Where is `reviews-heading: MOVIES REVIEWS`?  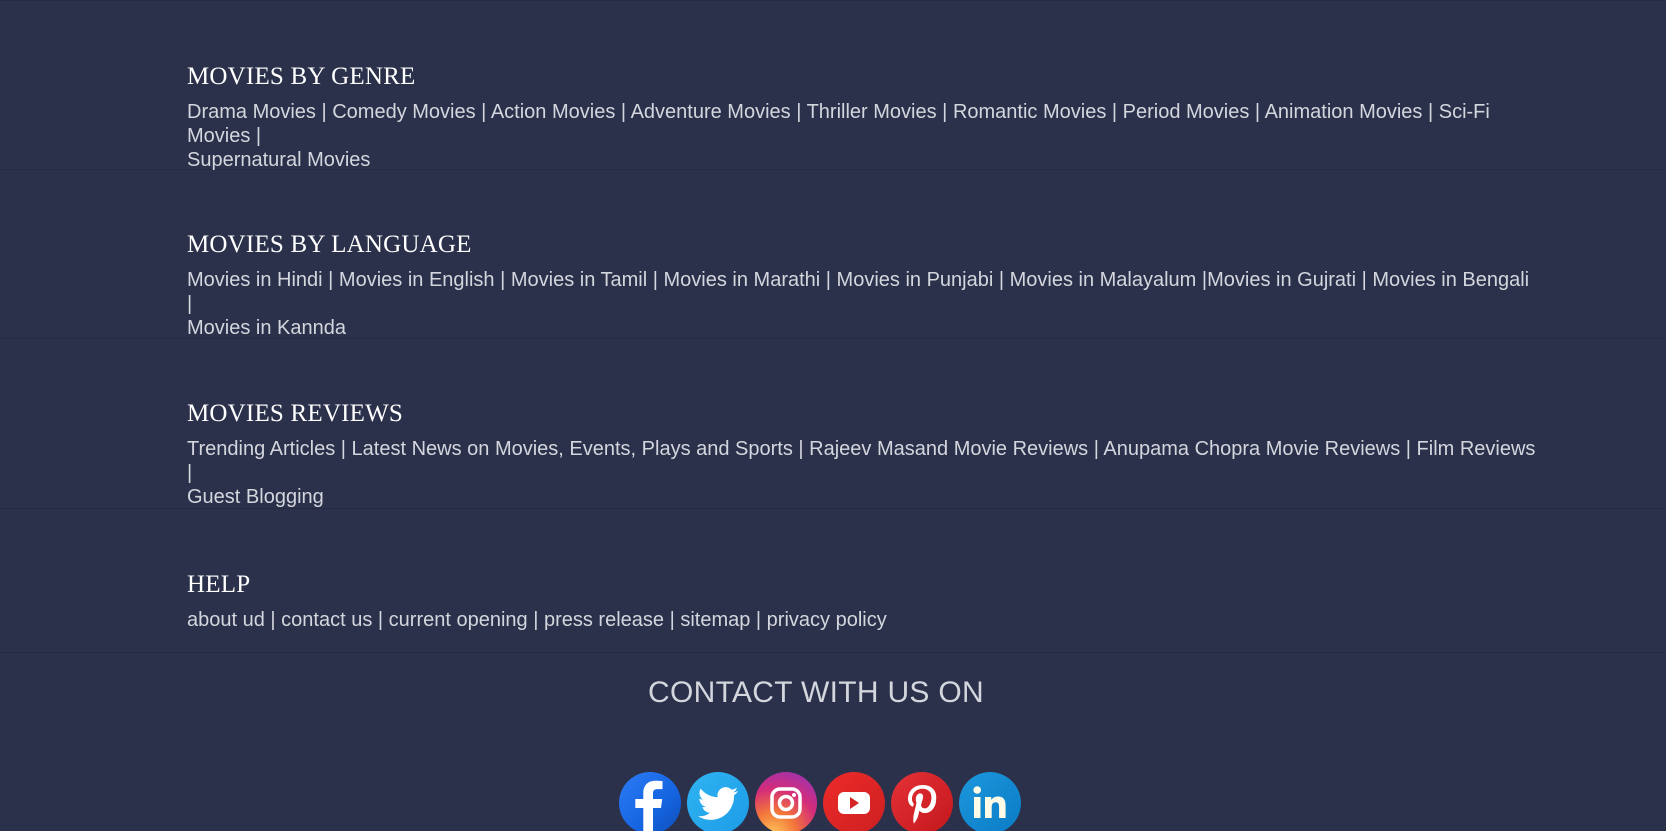 reviews-heading: MOVIES REVIEWS is located at coordinates (295, 413).